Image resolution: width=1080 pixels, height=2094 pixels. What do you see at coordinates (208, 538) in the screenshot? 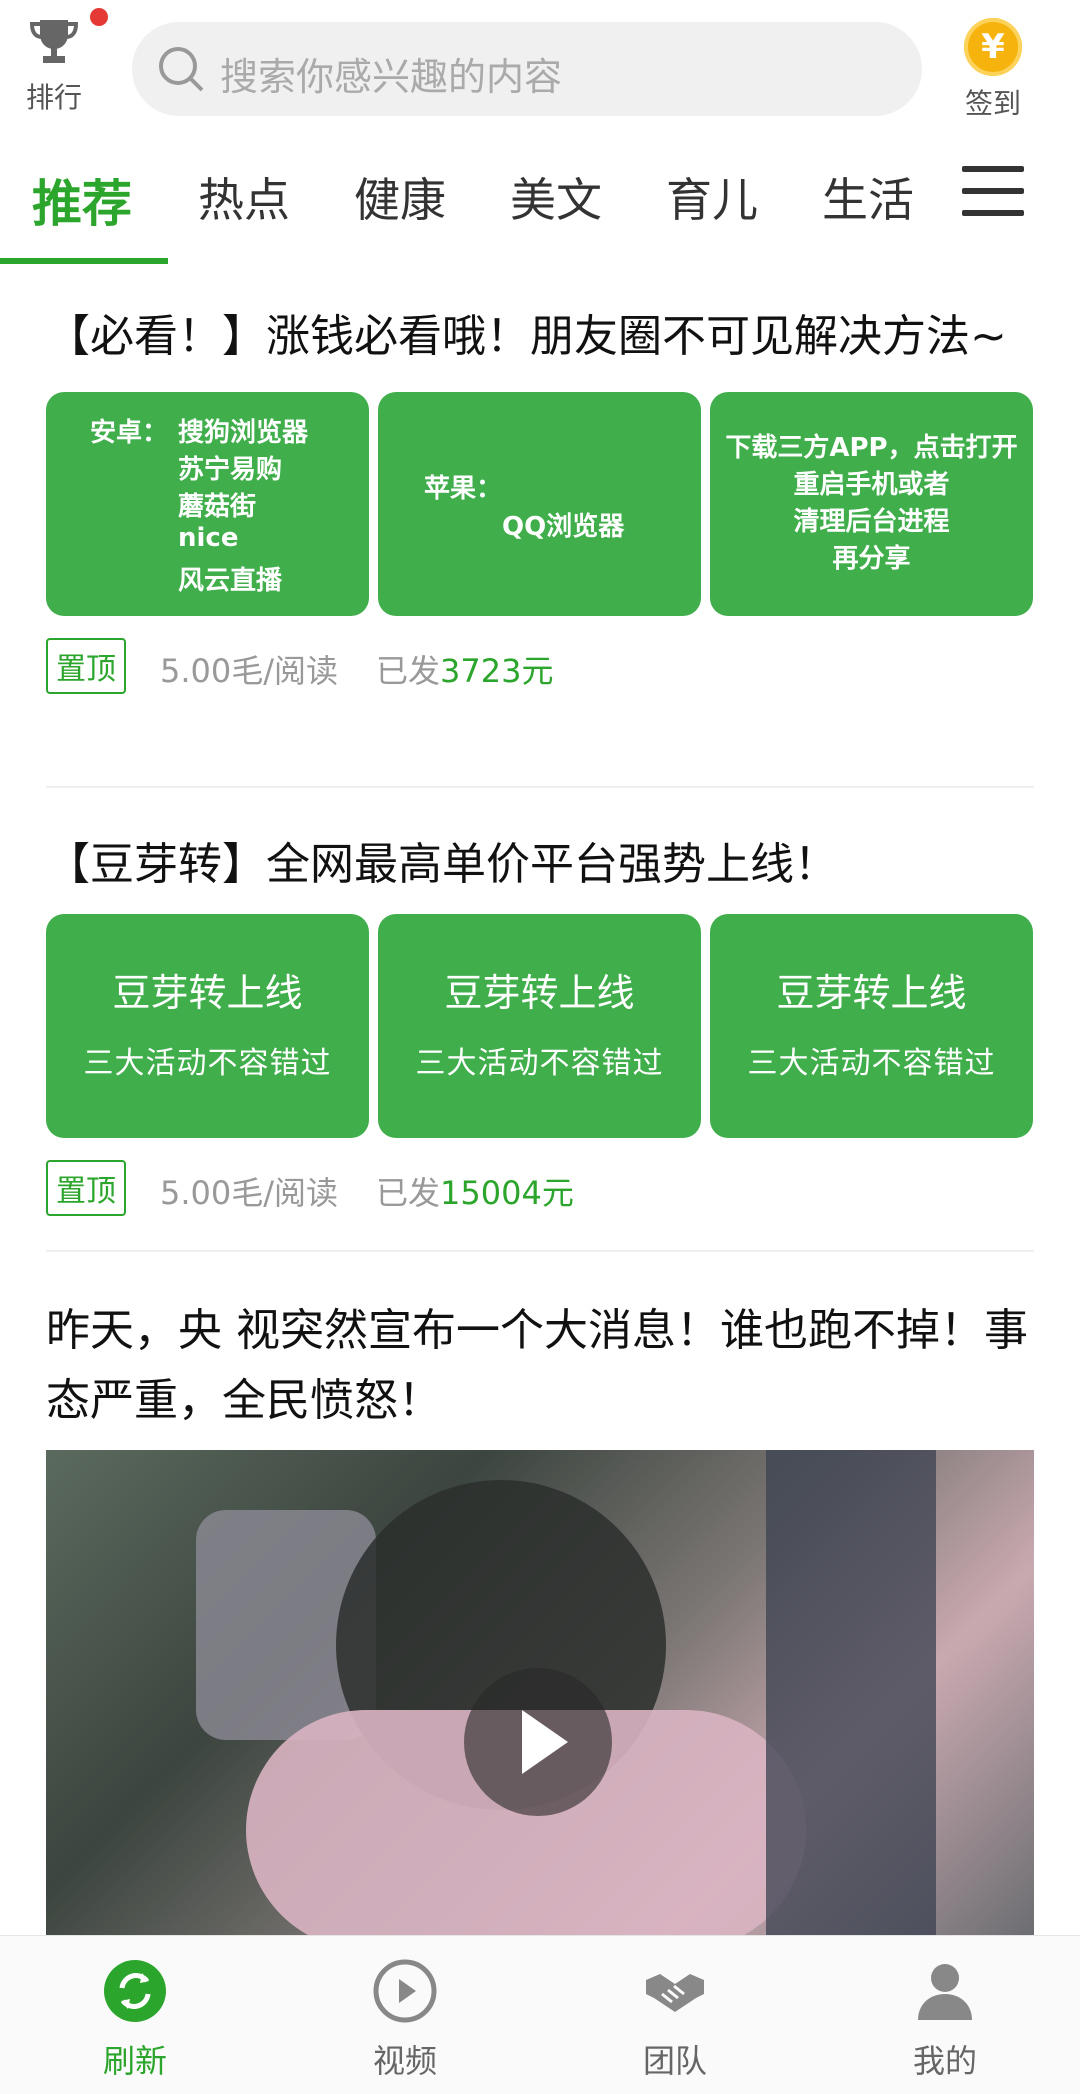
I see `thumb-text: nice` at bounding box center [208, 538].